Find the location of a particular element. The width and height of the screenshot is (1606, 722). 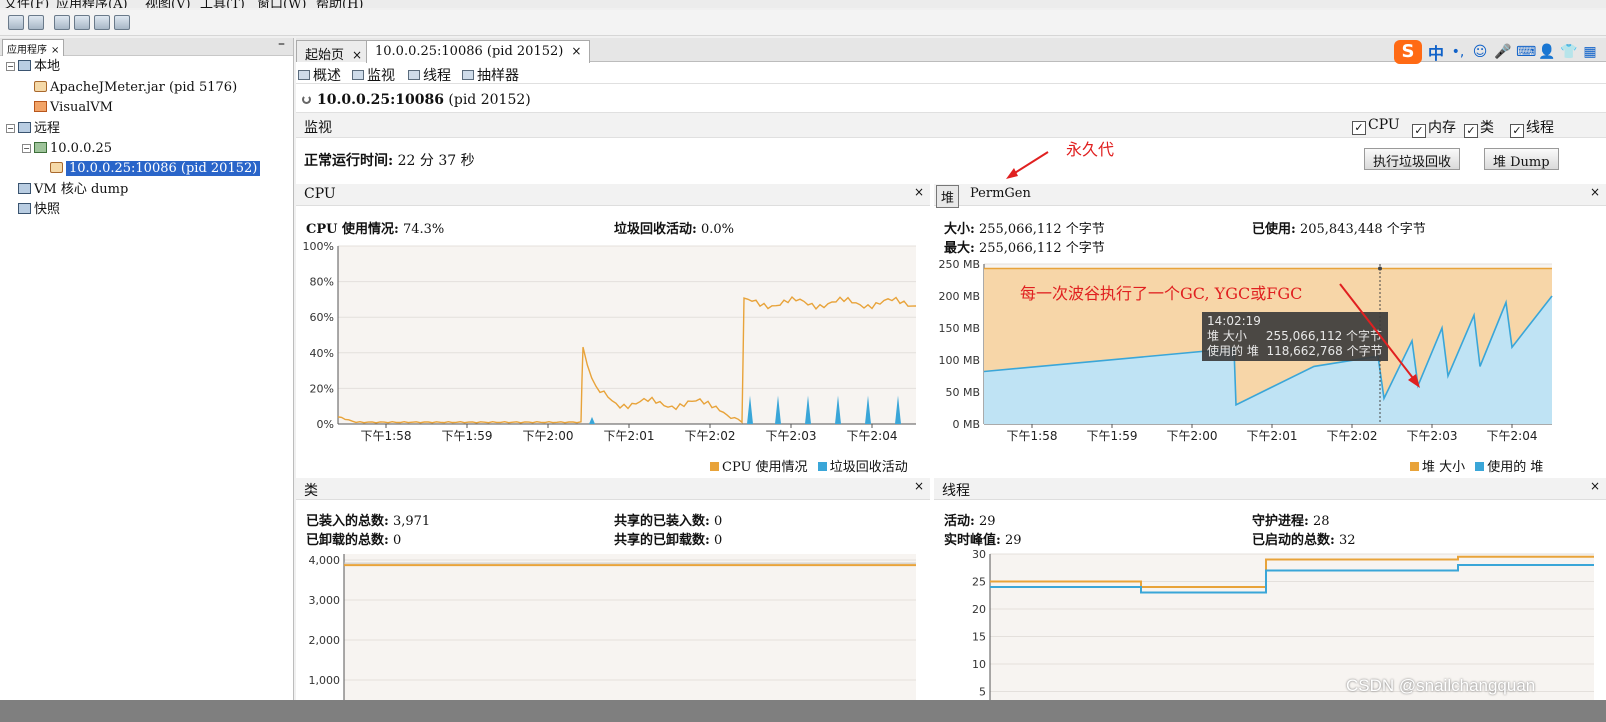

threads-daemon-label: 守护进程: is located at coordinates (1280, 521).